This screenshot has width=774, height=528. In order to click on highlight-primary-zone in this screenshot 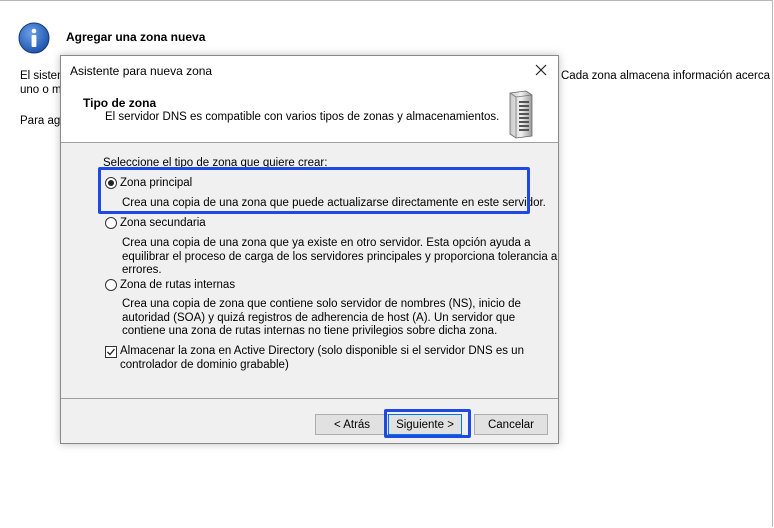, I will do `click(314, 190)`.